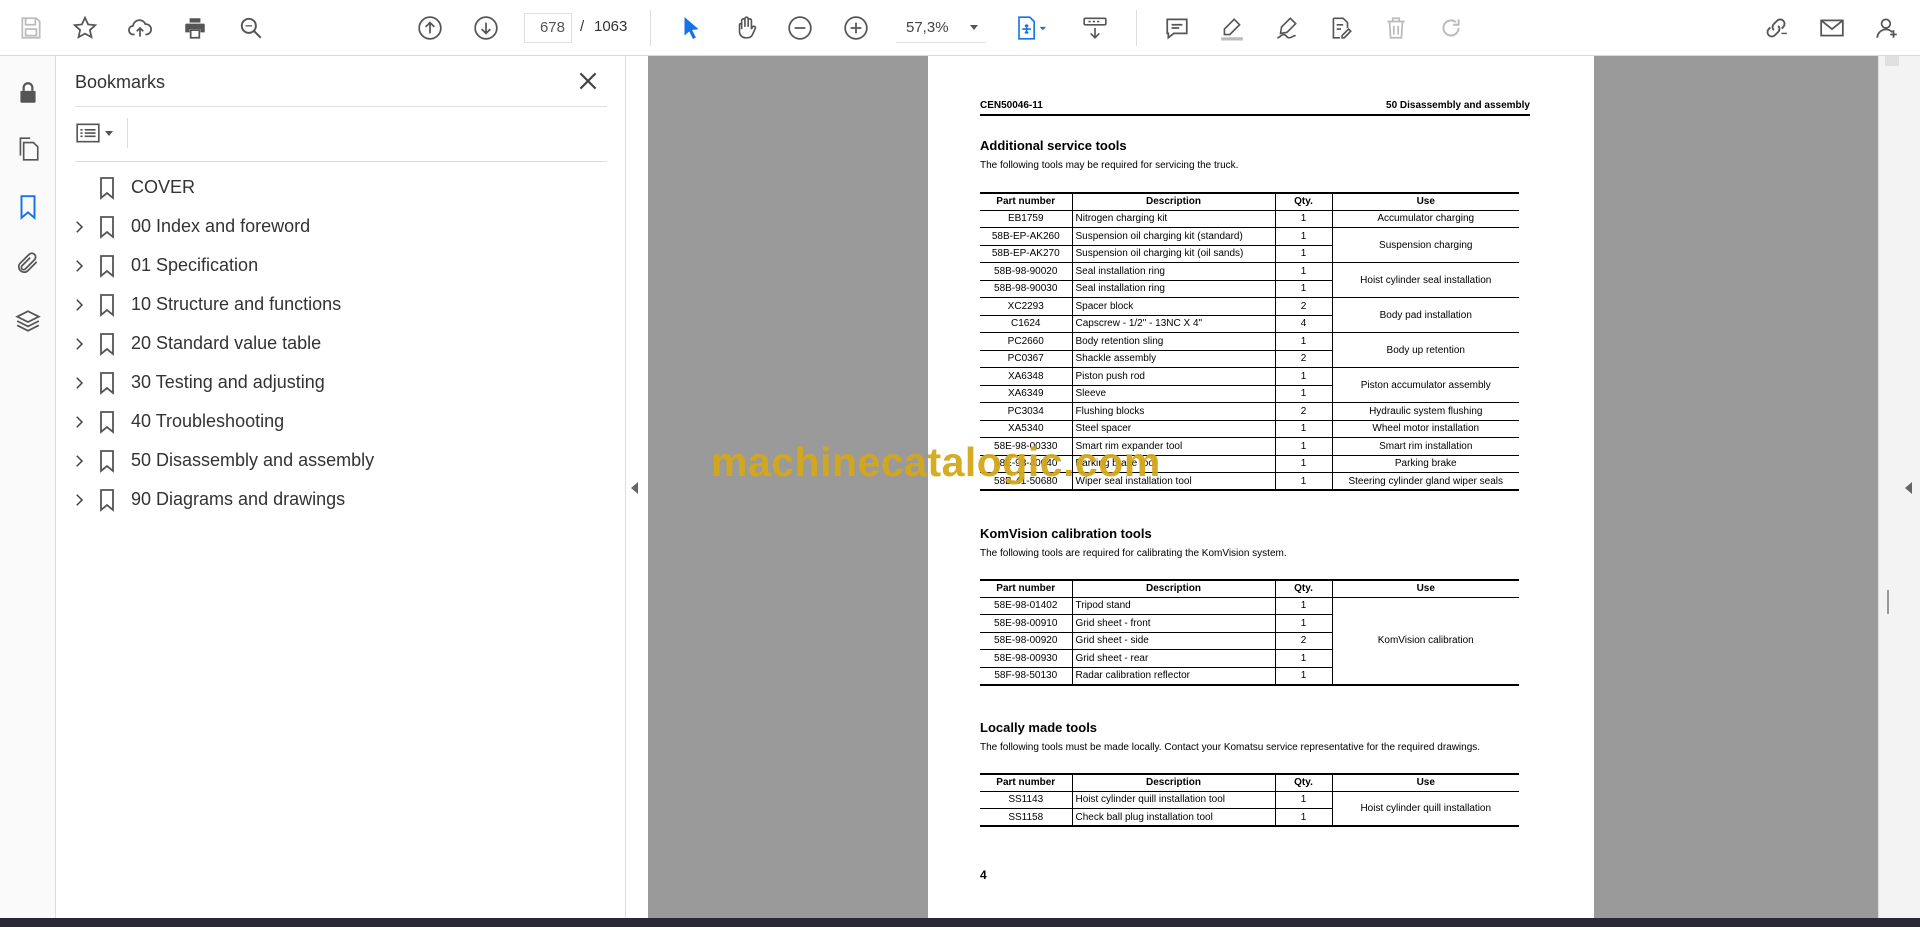 The height and width of the screenshot is (927, 1920). Describe the element at coordinates (85, 28) in the screenshot. I see `star-icon` at that location.